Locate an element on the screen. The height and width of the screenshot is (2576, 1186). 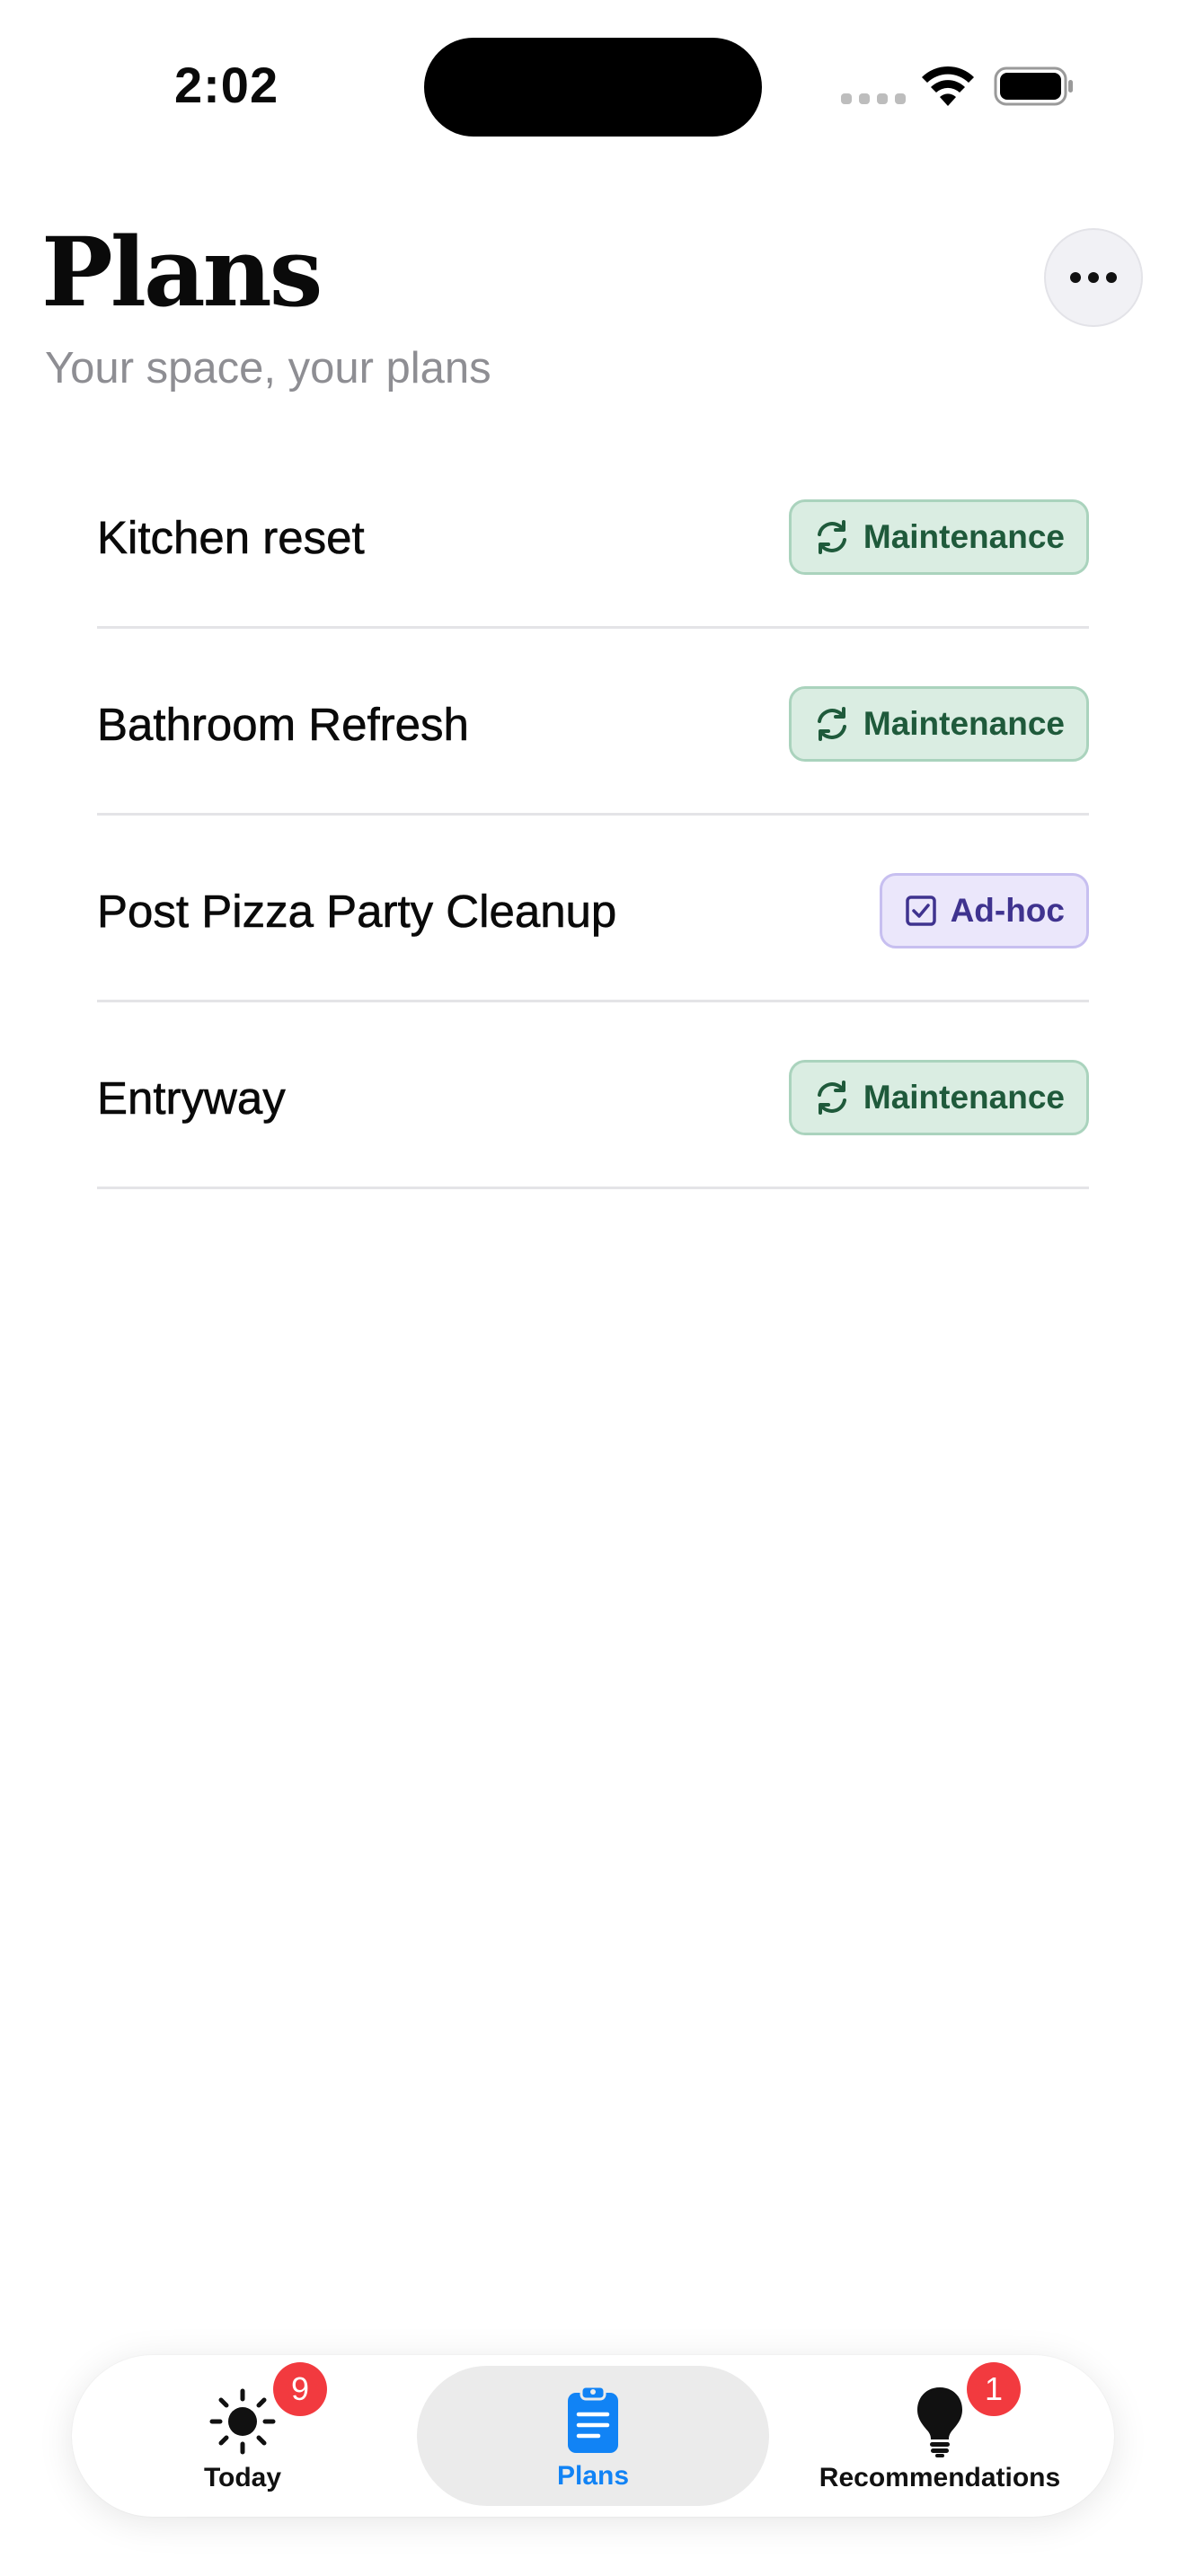
dynamic-island is located at coordinates (593, 87).